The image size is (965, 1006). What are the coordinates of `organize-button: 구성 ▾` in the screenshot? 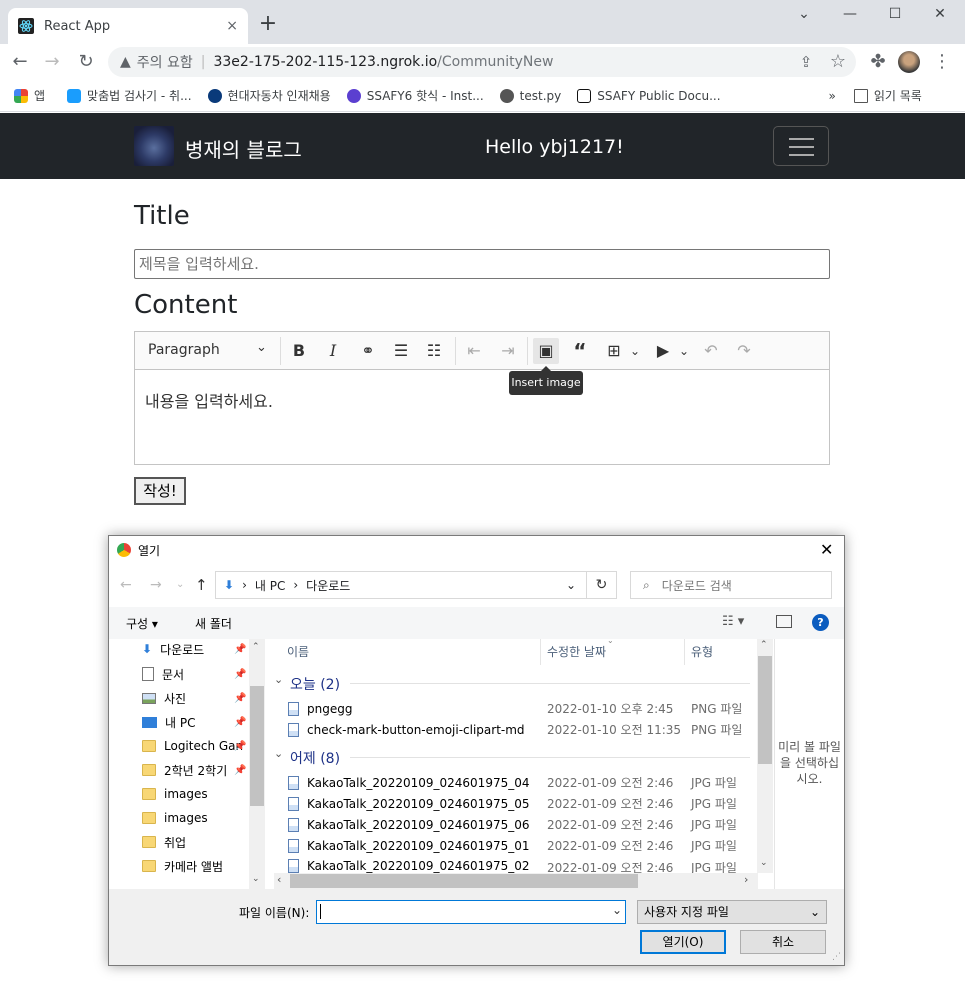 It's located at (142, 623).